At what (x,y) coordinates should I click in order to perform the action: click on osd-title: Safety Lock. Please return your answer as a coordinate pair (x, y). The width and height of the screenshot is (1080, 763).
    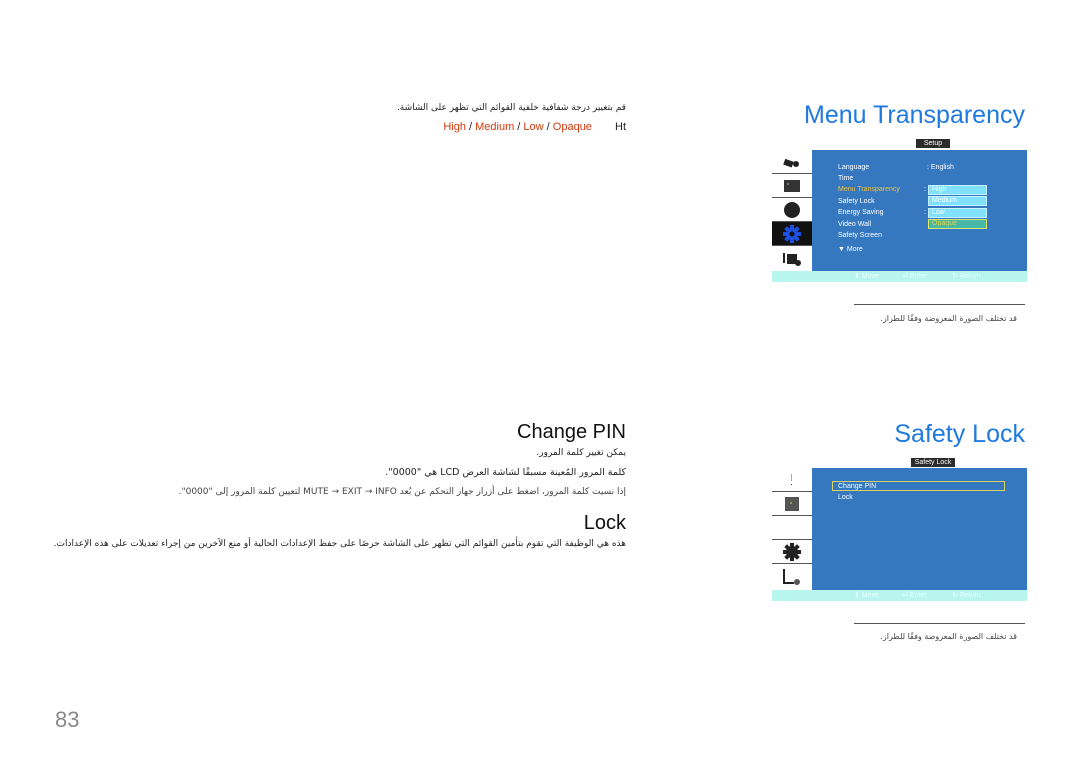
    Looking at the image, I should click on (933, 462).